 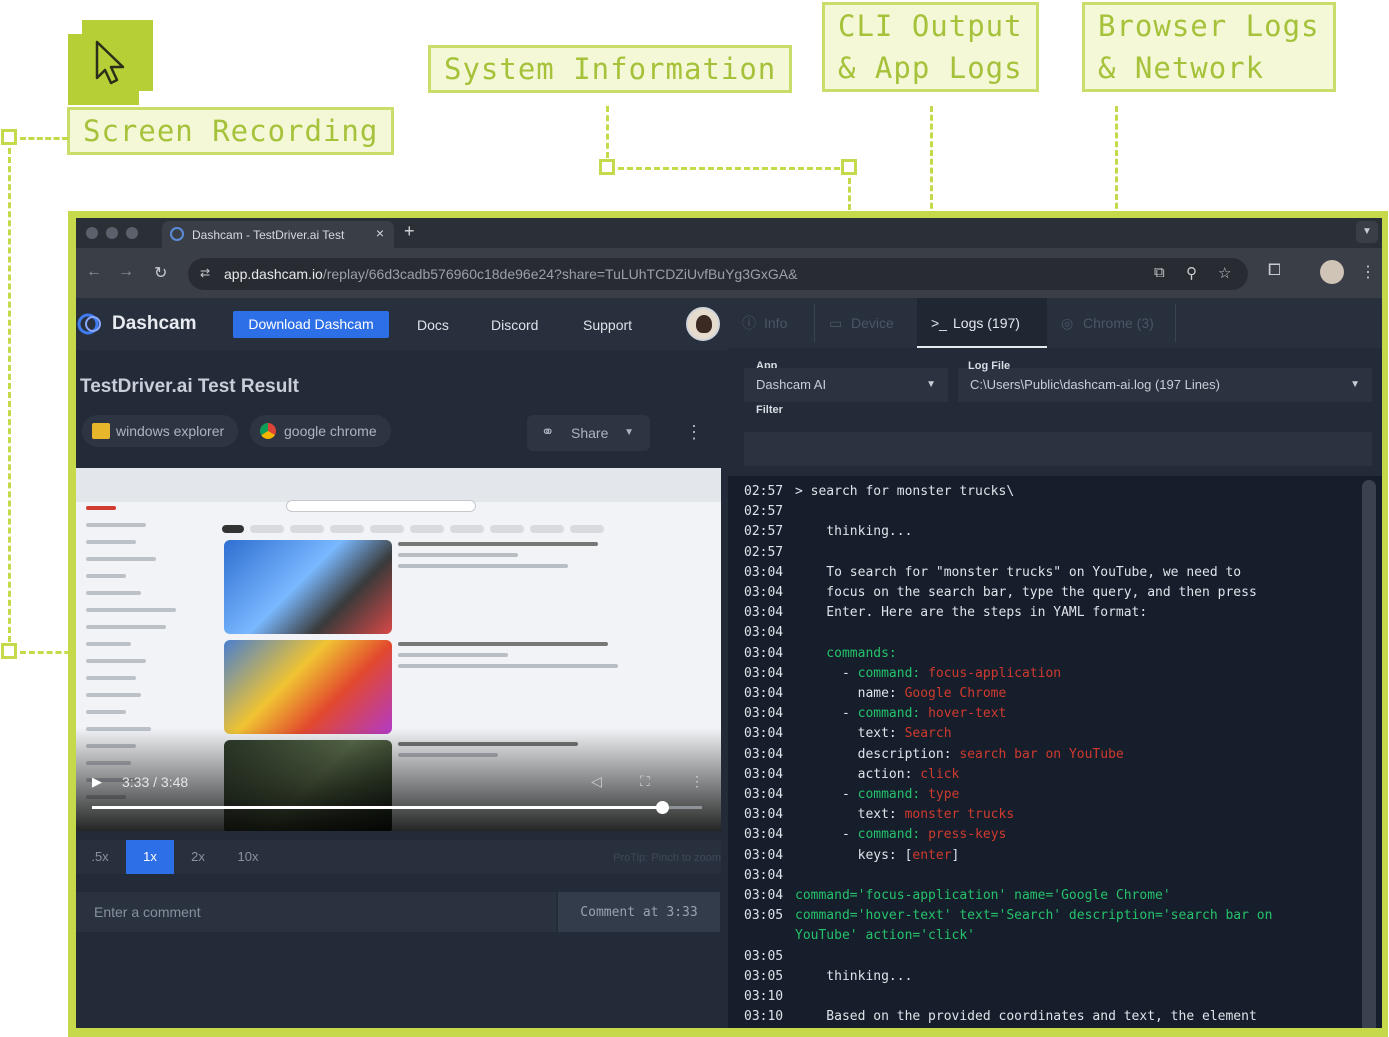 I want to click on site-settings-icon: ⇄, so click(x=205, y=273).